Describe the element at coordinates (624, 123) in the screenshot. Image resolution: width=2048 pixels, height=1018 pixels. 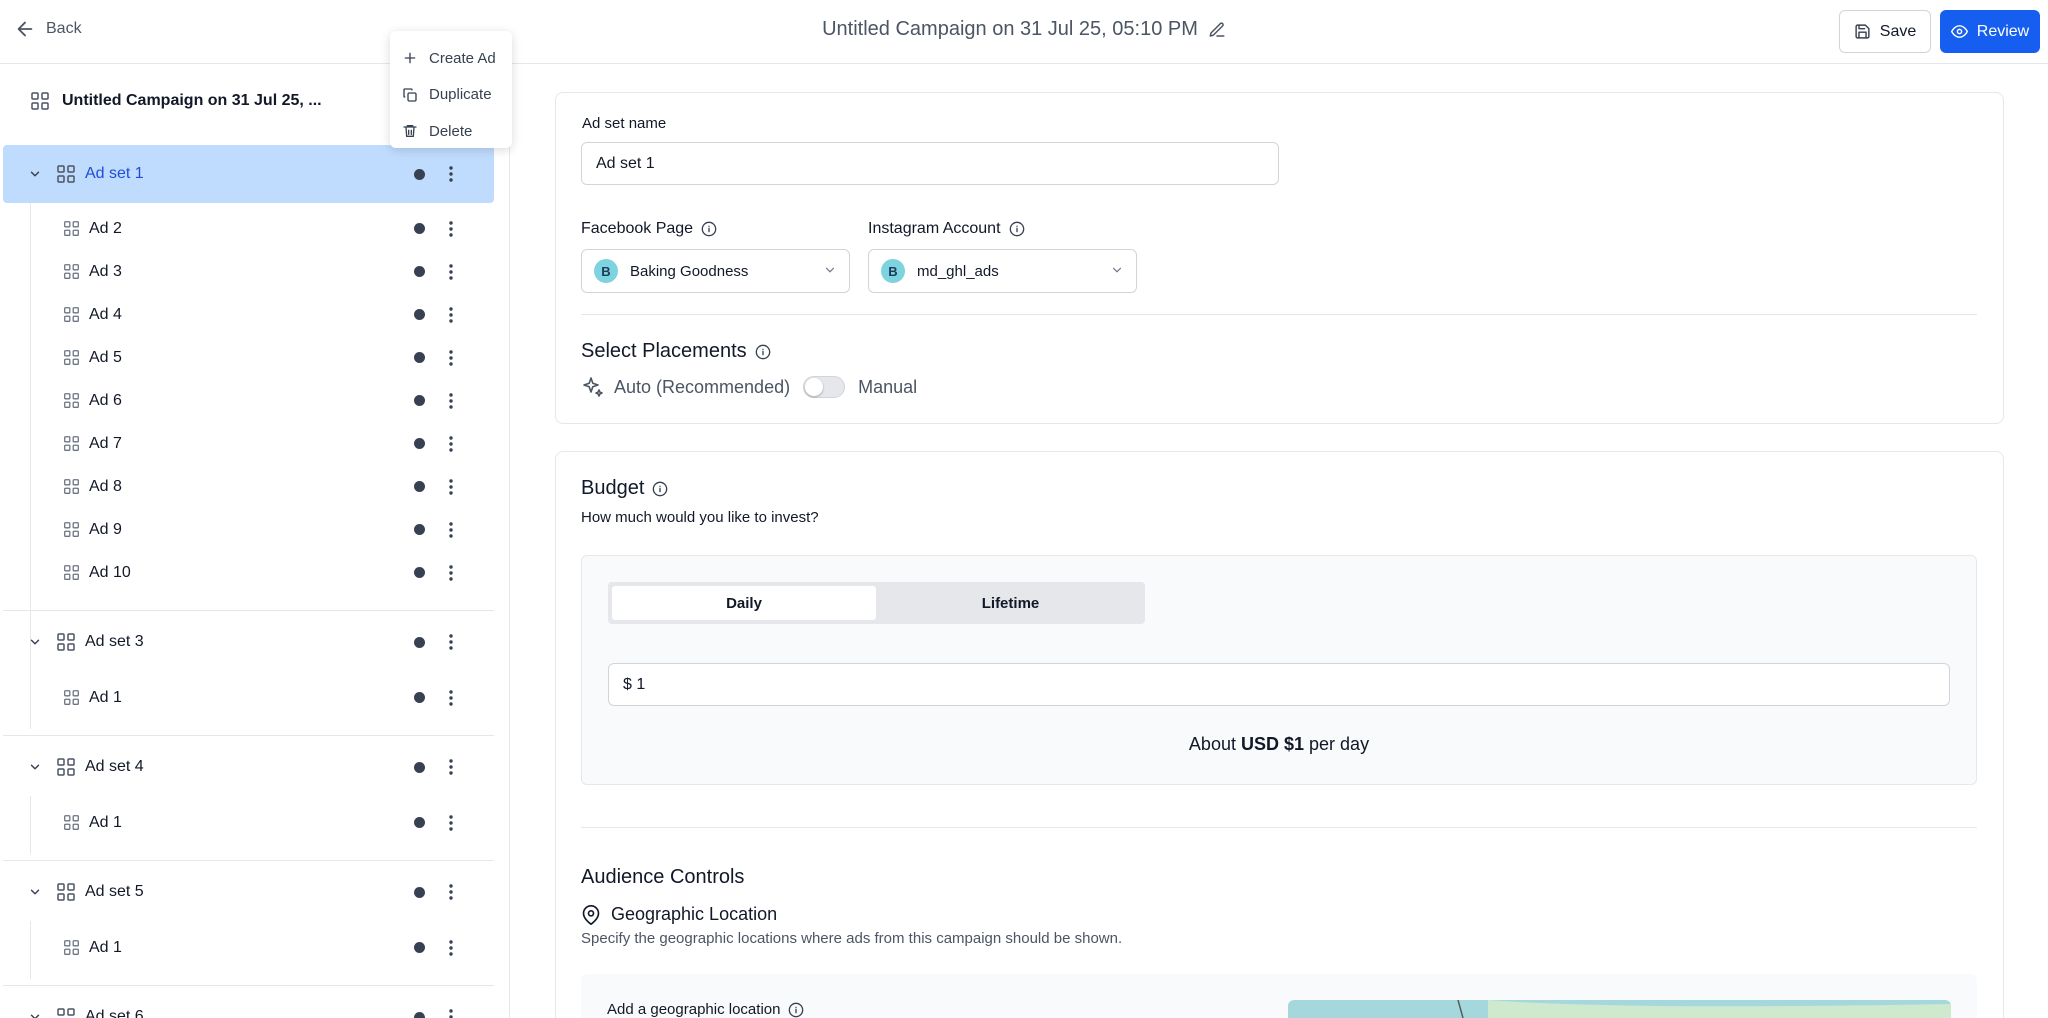
I see `adset-name-label: Ad set name` at that location.